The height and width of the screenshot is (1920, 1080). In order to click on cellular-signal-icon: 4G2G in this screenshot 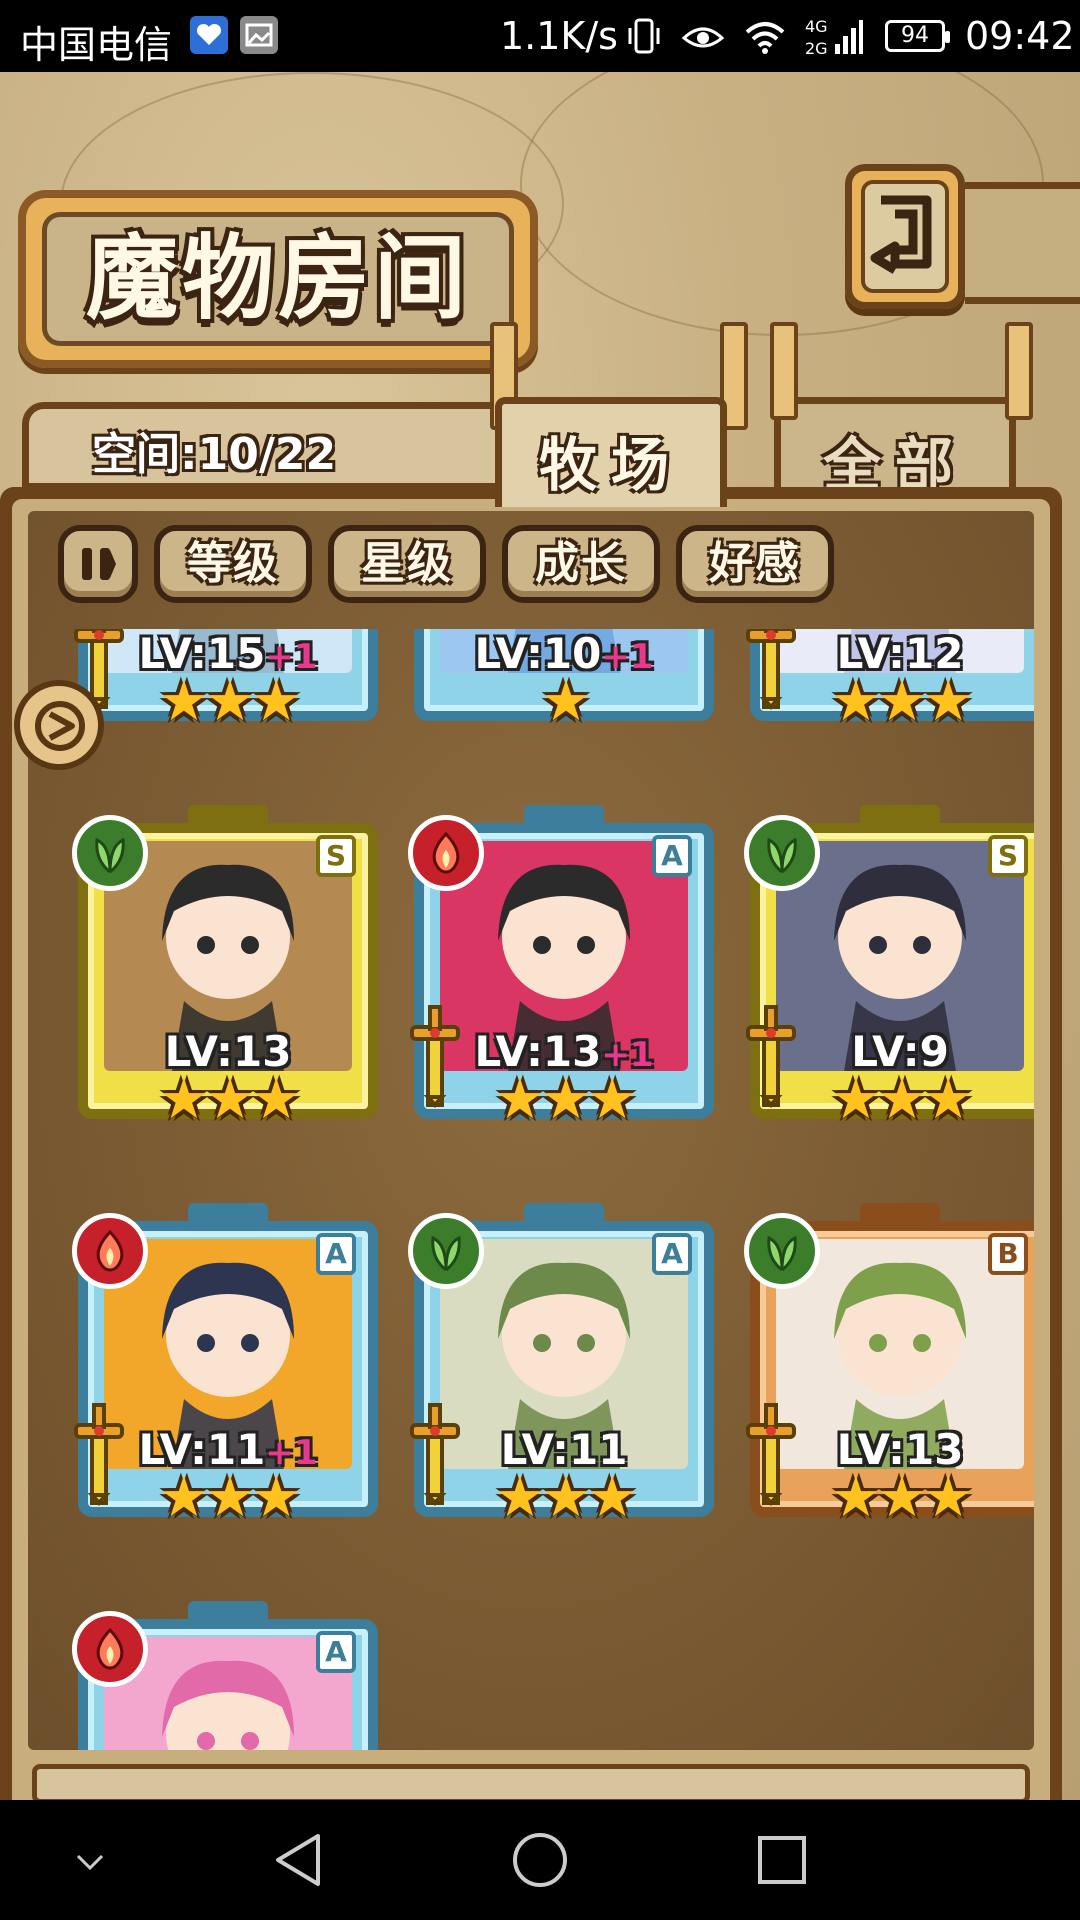, I will do `click(834, 37)`.